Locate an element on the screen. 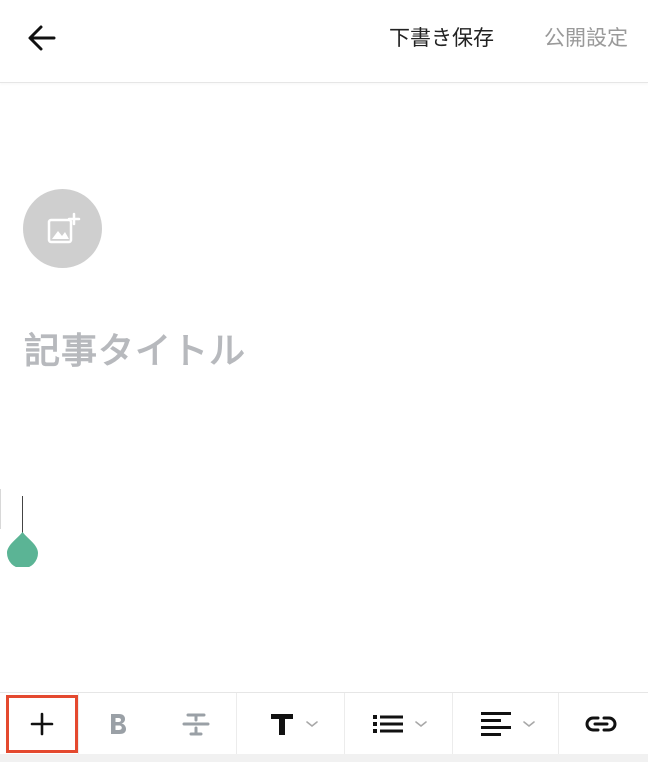 The width and height of the screenshot is (648, 763). list-icon is located at coordinates (388, 724).